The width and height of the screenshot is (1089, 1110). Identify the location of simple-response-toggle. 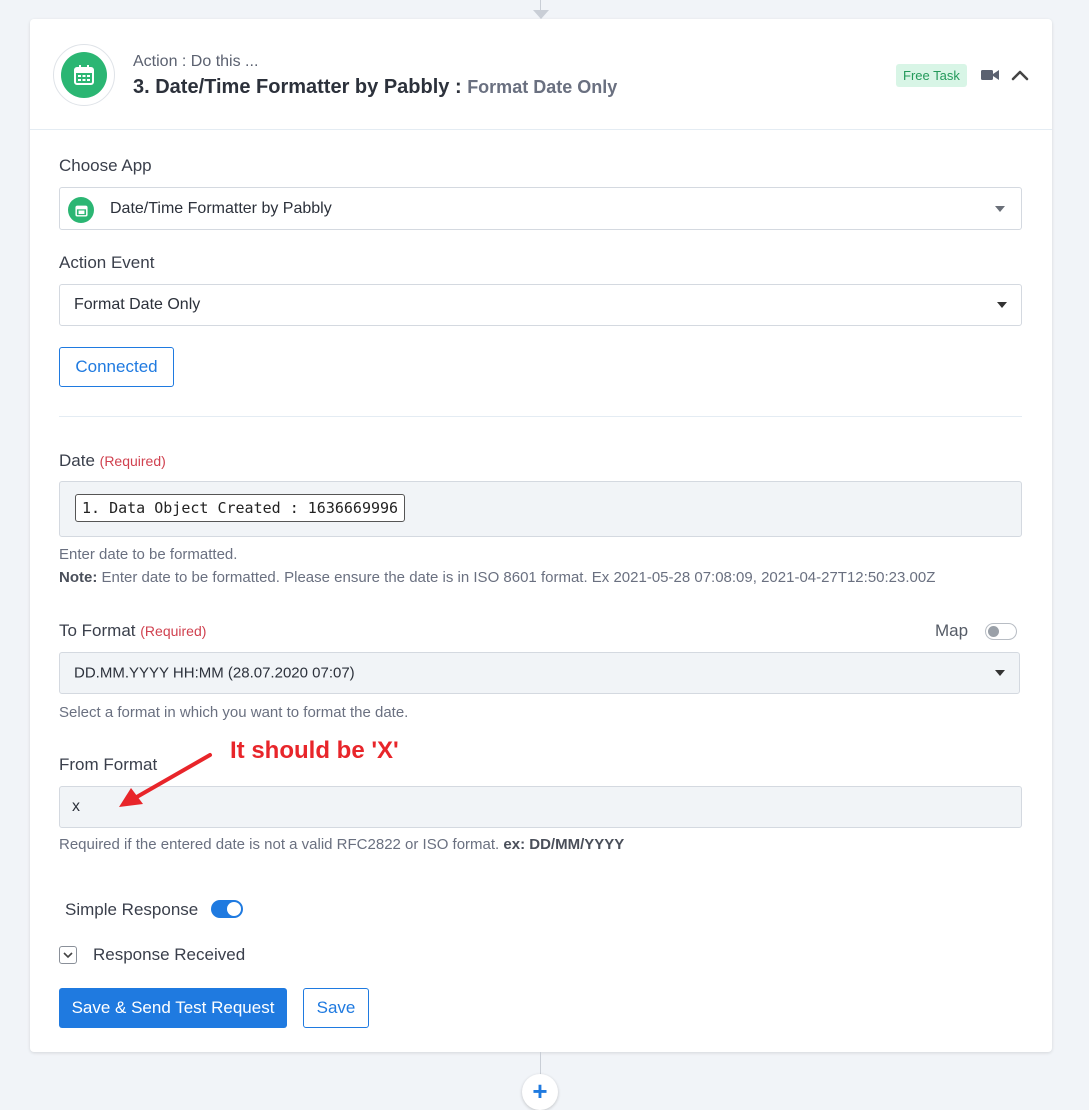
(227, 909).